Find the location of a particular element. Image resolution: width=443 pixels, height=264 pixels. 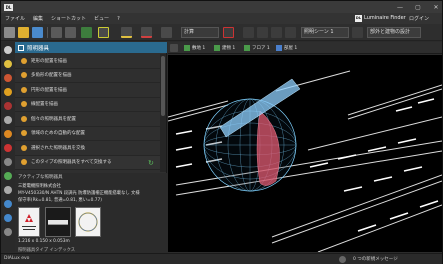

open-folder-icon is located at coordinates (23, 32).